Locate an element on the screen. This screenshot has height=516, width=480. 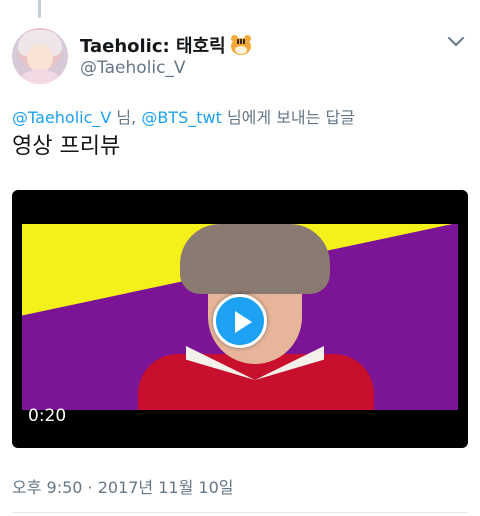
reply-separator: 님, is located at coordinates (126, 117).